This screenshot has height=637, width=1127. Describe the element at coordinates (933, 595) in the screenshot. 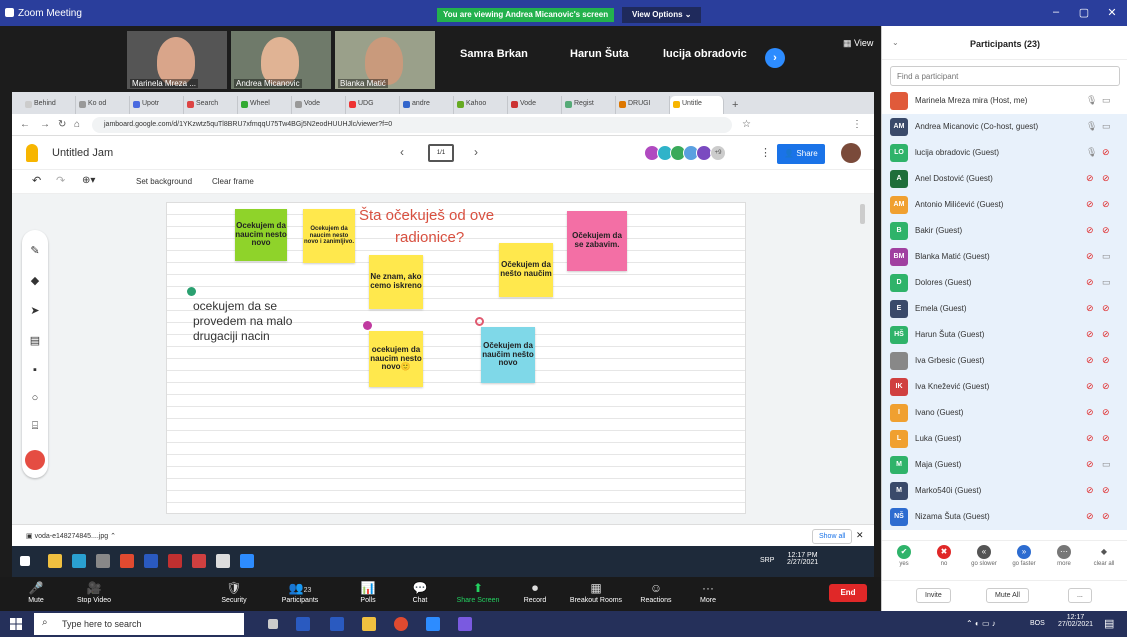

I see `invite-button: Invite` at that location.